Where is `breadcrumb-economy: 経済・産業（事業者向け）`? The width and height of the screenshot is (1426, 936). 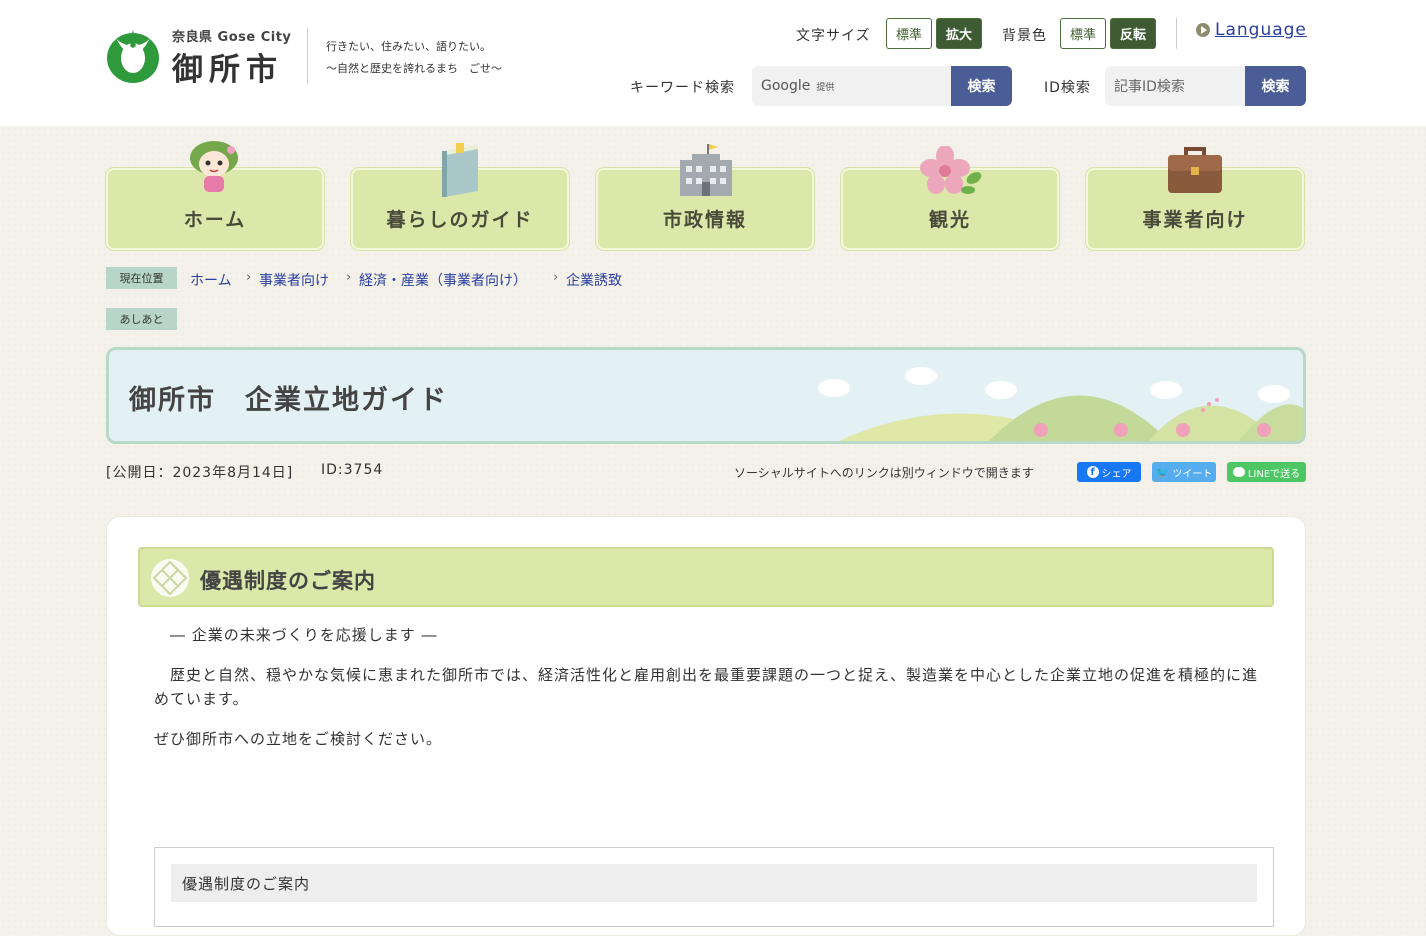
breadcrumb-economy: 経済・産業（事業者向け） is located at coordinates (443, 280).